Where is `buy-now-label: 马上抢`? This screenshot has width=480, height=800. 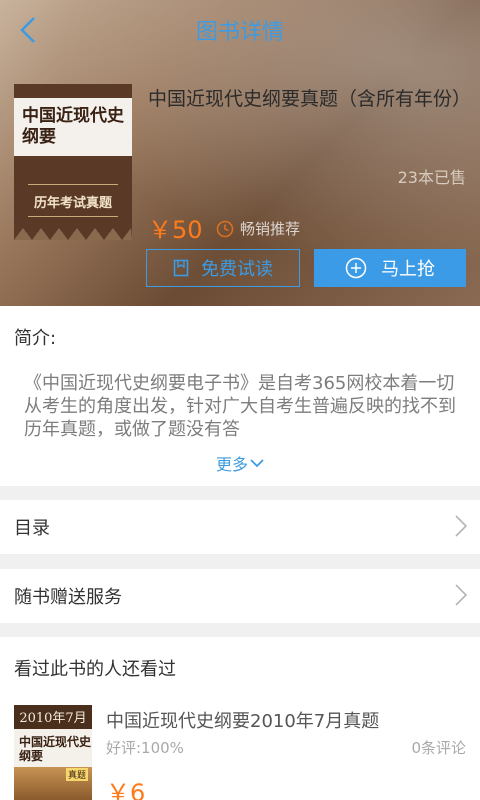
buy-now-label: 马上抢 is located at coordinates (408, 269).